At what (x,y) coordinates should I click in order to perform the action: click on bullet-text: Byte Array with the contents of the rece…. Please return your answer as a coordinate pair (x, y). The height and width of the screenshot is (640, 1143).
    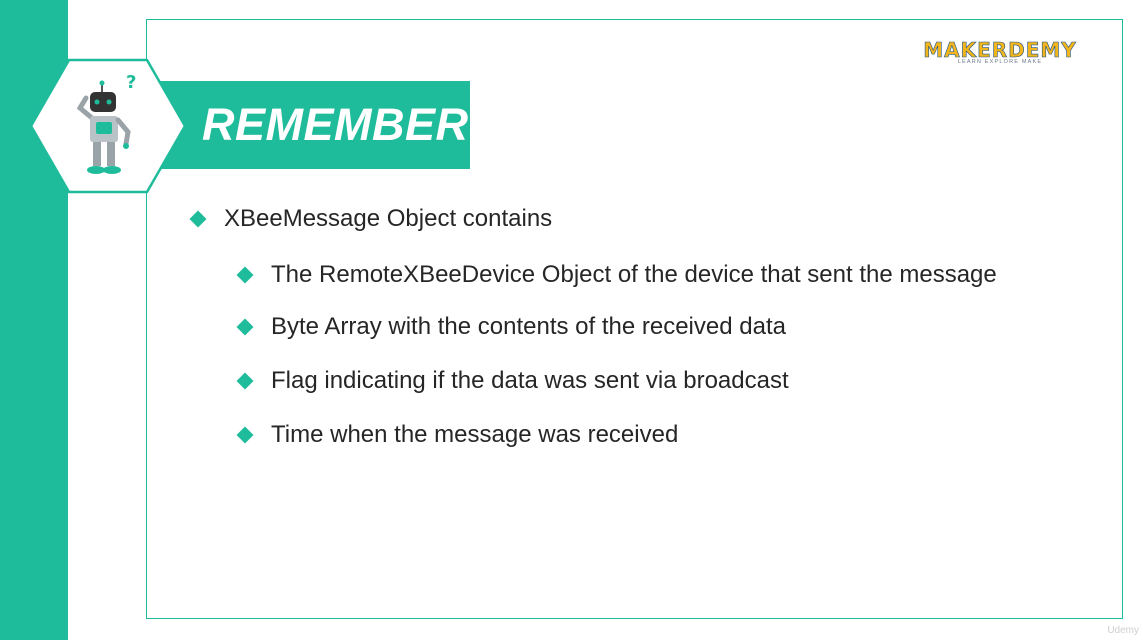
    Looking at the image, I should click on (528, 326).